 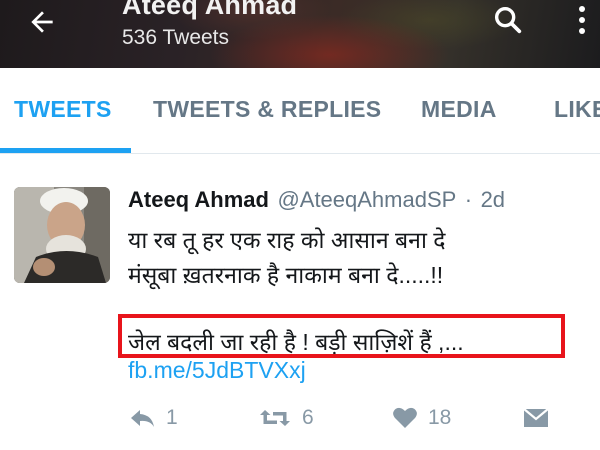 I want to click on tab-tweets-replies: TWEETS & REPLIES, so click(x=267, y=109).